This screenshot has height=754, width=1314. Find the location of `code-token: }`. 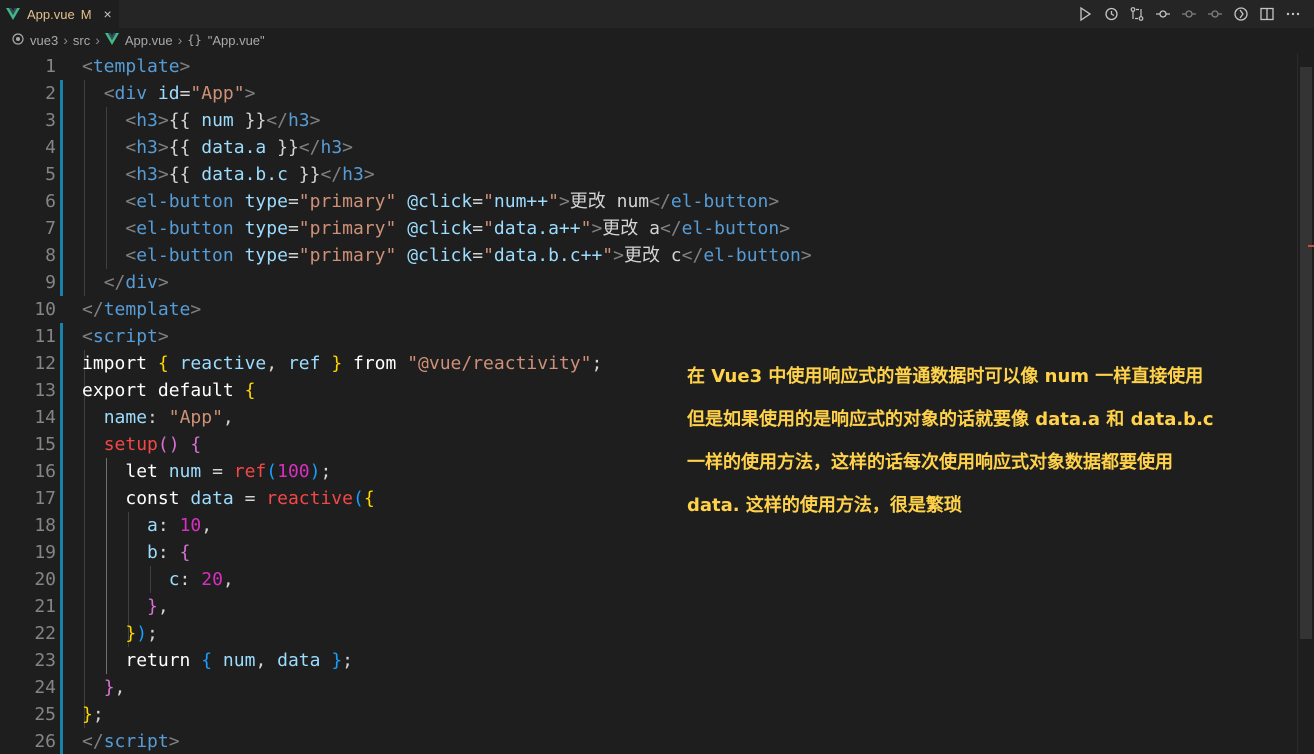

code-token: } is located at coordinates (152, 606).